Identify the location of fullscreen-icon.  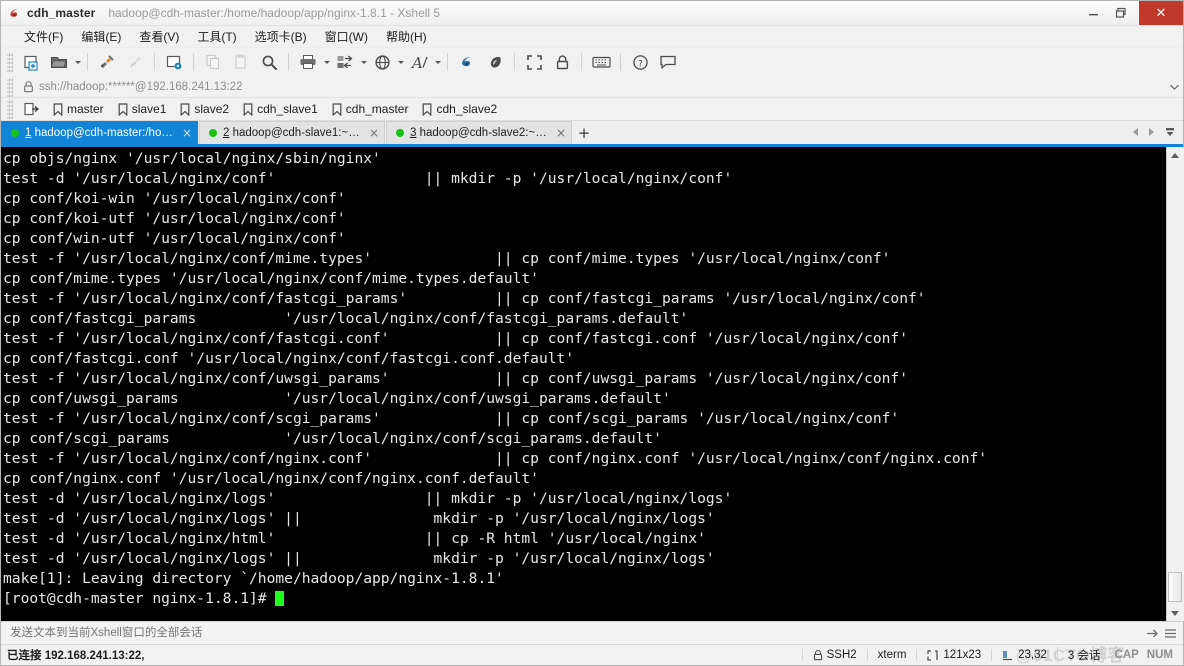
(534, 62).